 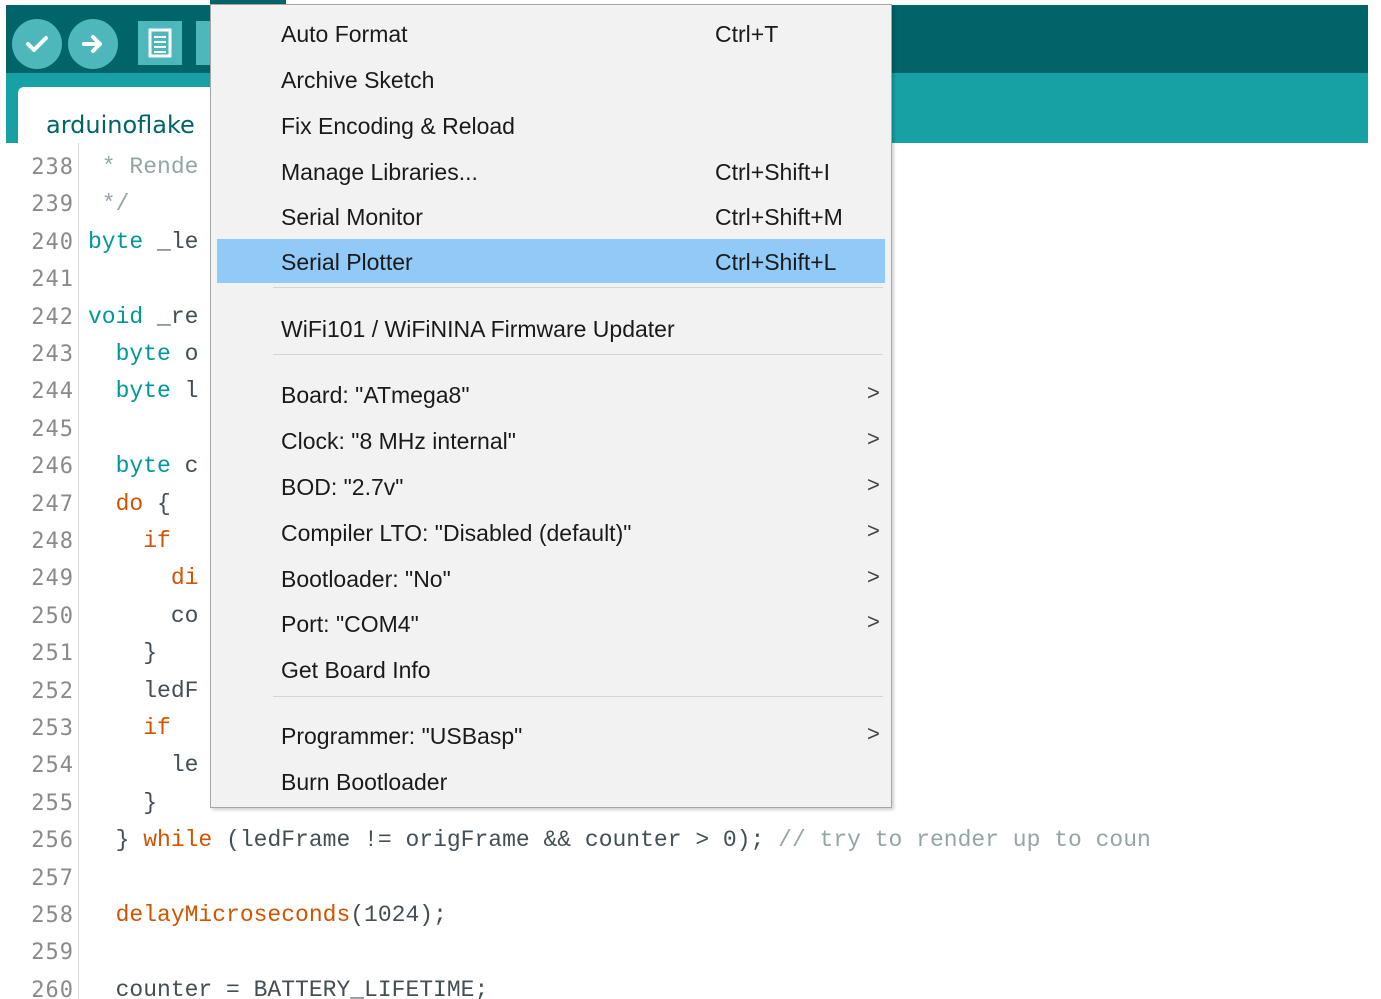 What do you see at coordinates (52, 167) in the screenshot?
I see `line-number: 238` at bounding box center [52, 167].